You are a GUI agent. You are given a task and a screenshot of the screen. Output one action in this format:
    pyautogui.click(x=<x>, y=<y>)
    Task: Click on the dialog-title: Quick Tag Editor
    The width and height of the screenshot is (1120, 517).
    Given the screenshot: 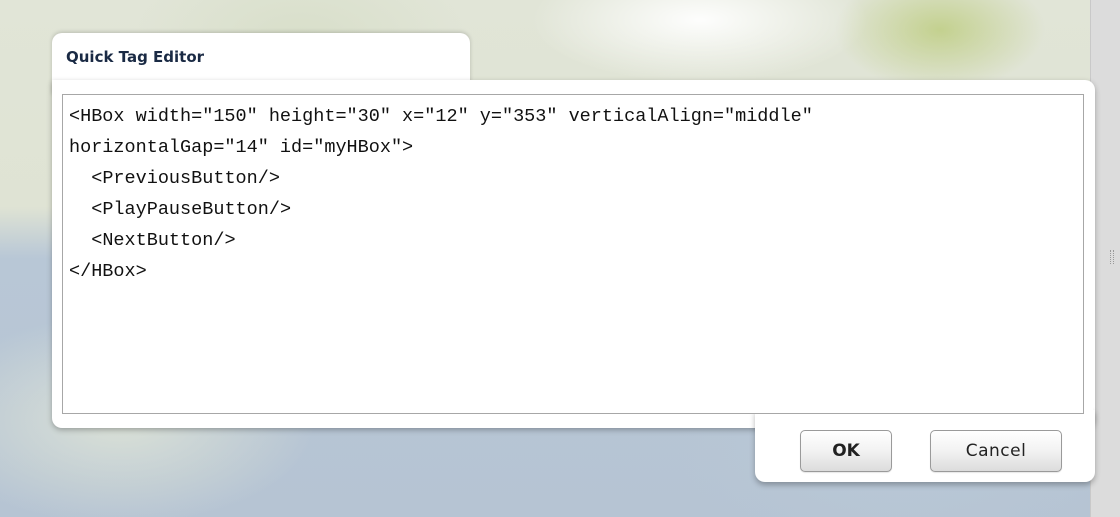 What is the action you would take?
    pyautogui.click(x=135, y=57)
    